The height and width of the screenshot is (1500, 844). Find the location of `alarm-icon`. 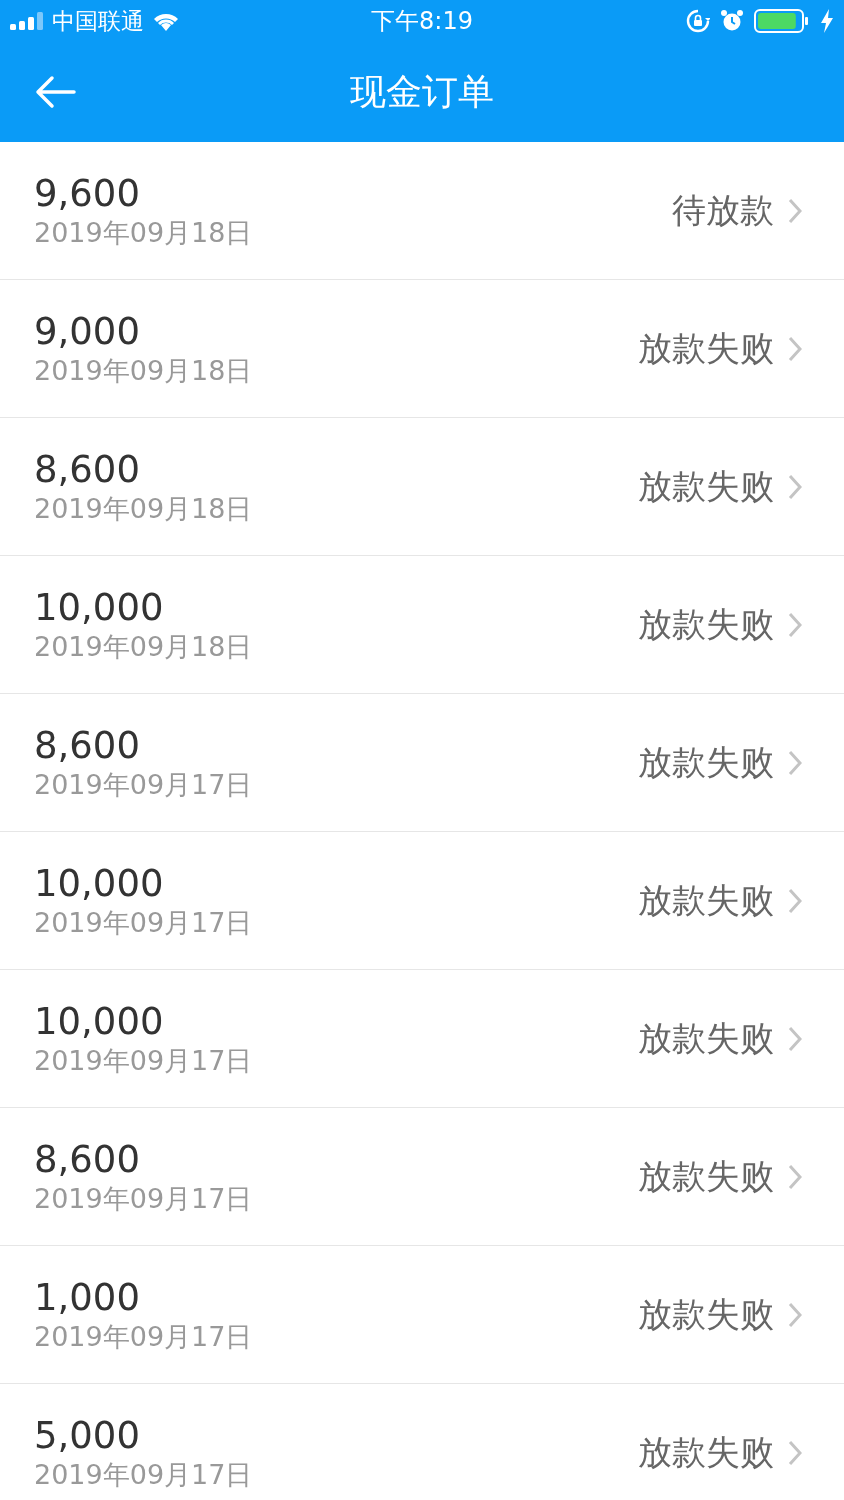

alarm-icon is located at coordinates (732, 21).